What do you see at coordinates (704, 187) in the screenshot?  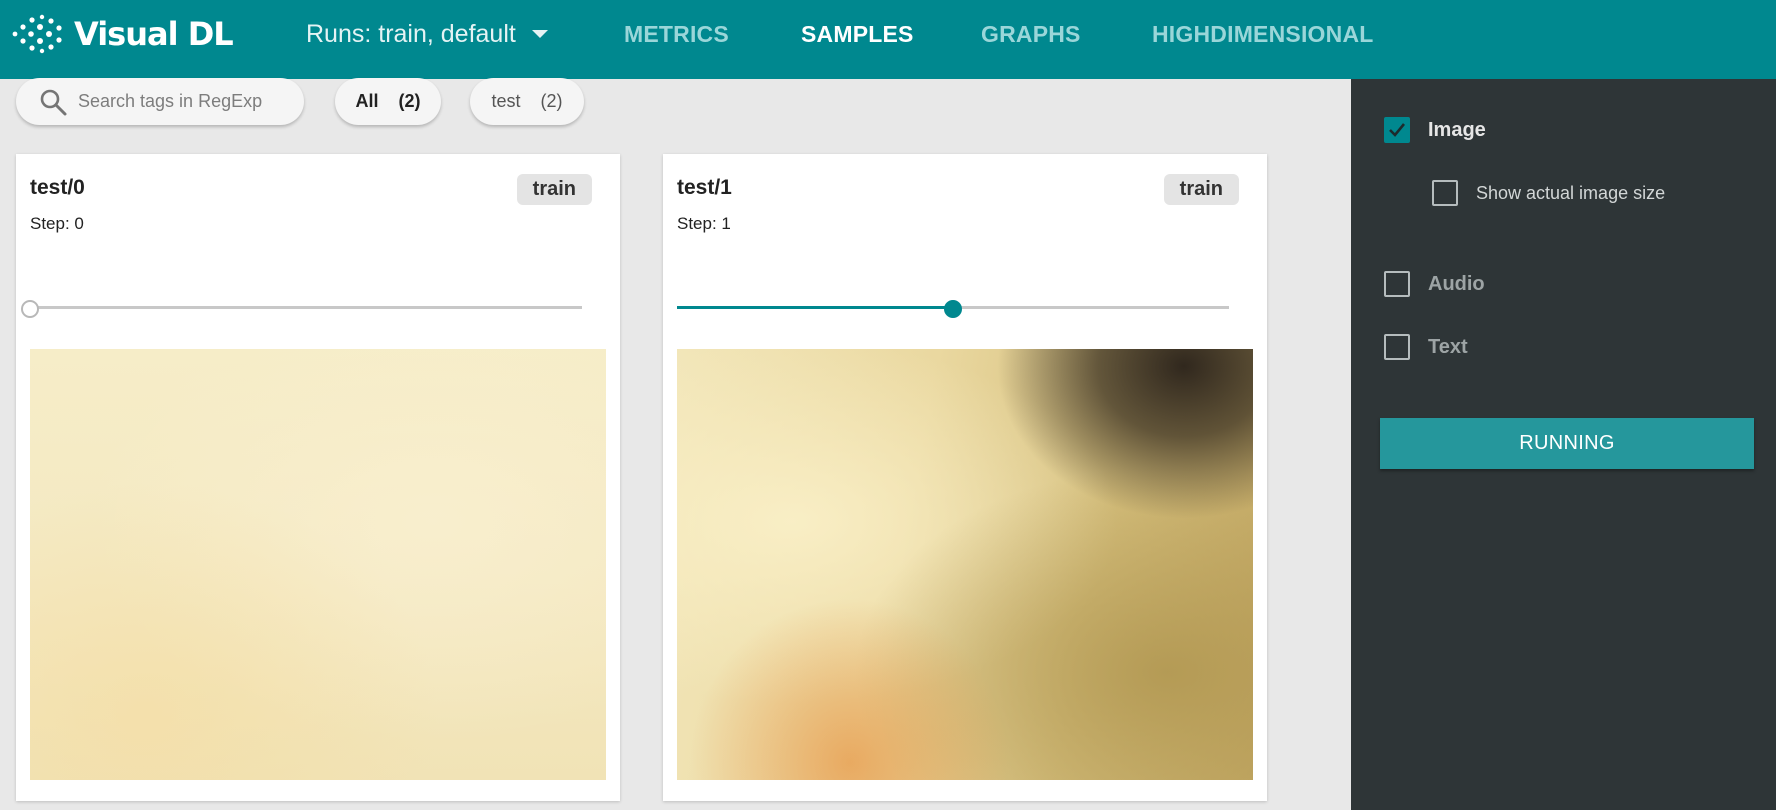 I see `card-title: test/1` at bounding box center [704, 187].